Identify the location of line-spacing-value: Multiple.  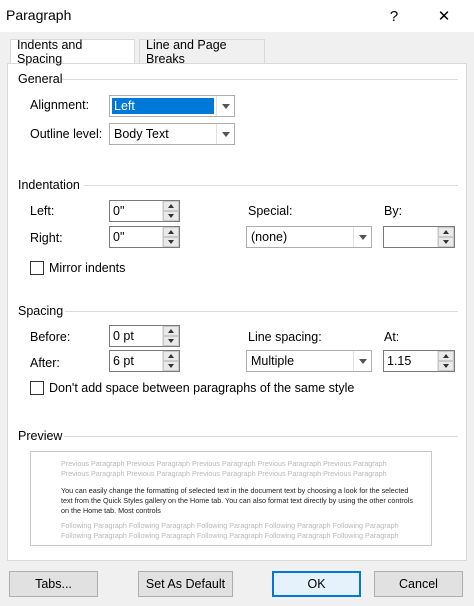
(273, 361).